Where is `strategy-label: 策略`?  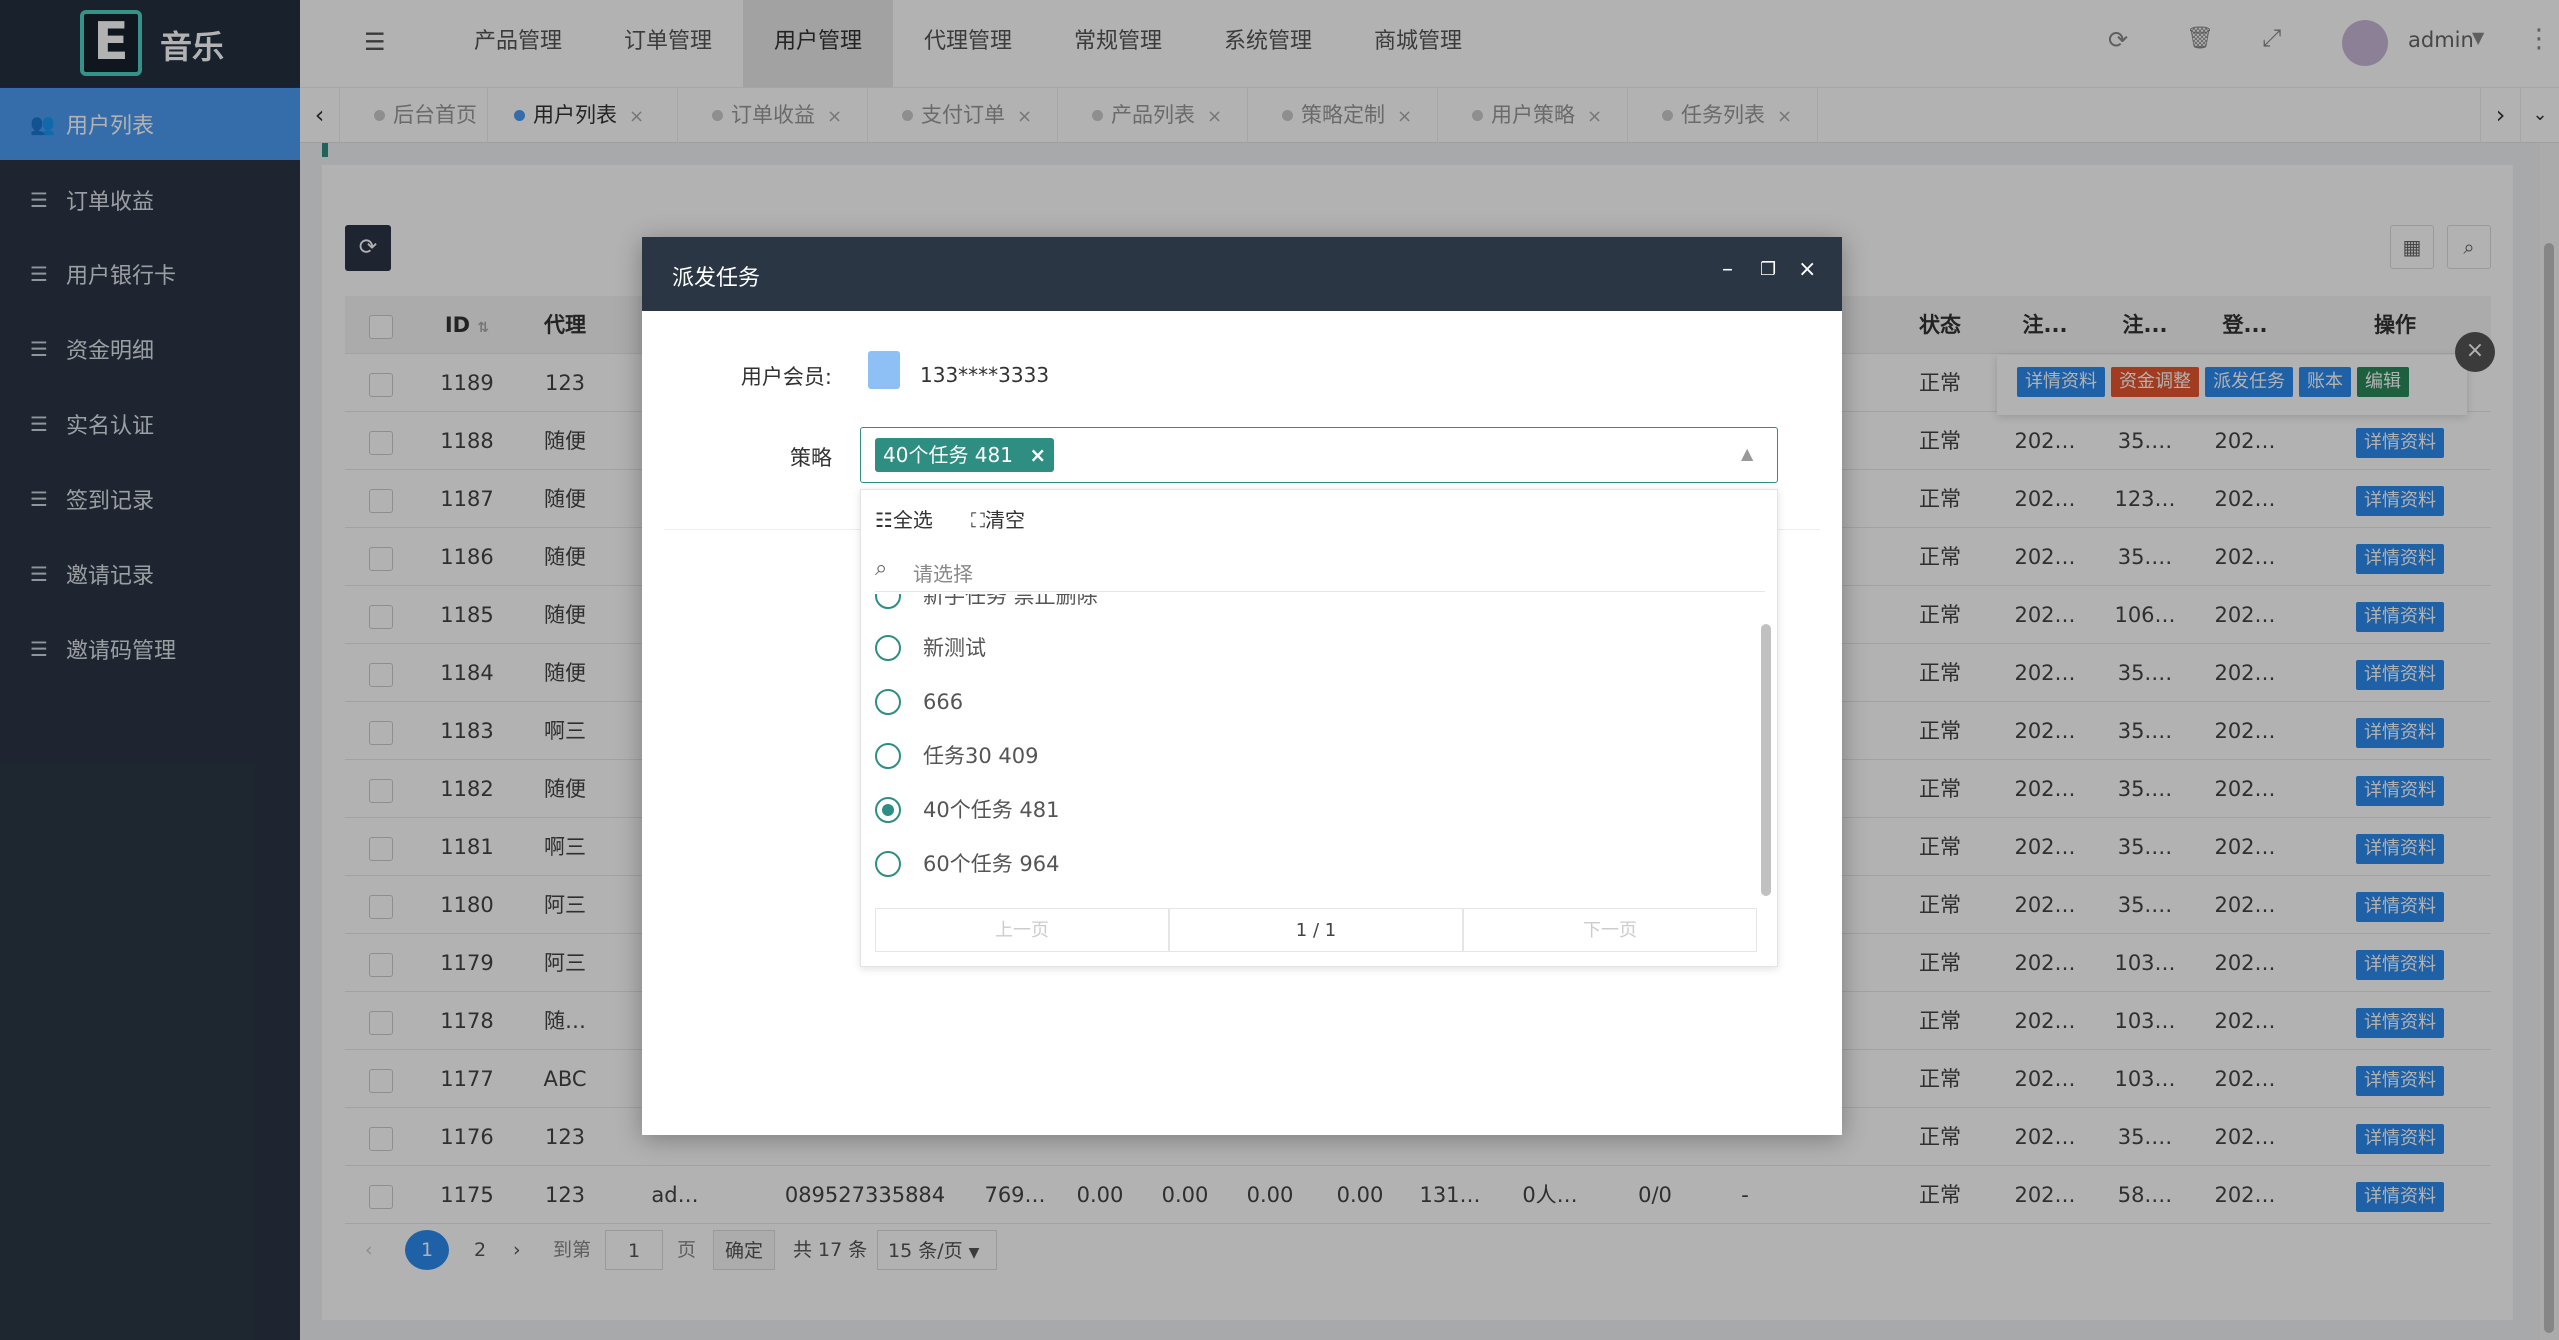 strategy-label: 策略 is located at coordinates (811, 458).